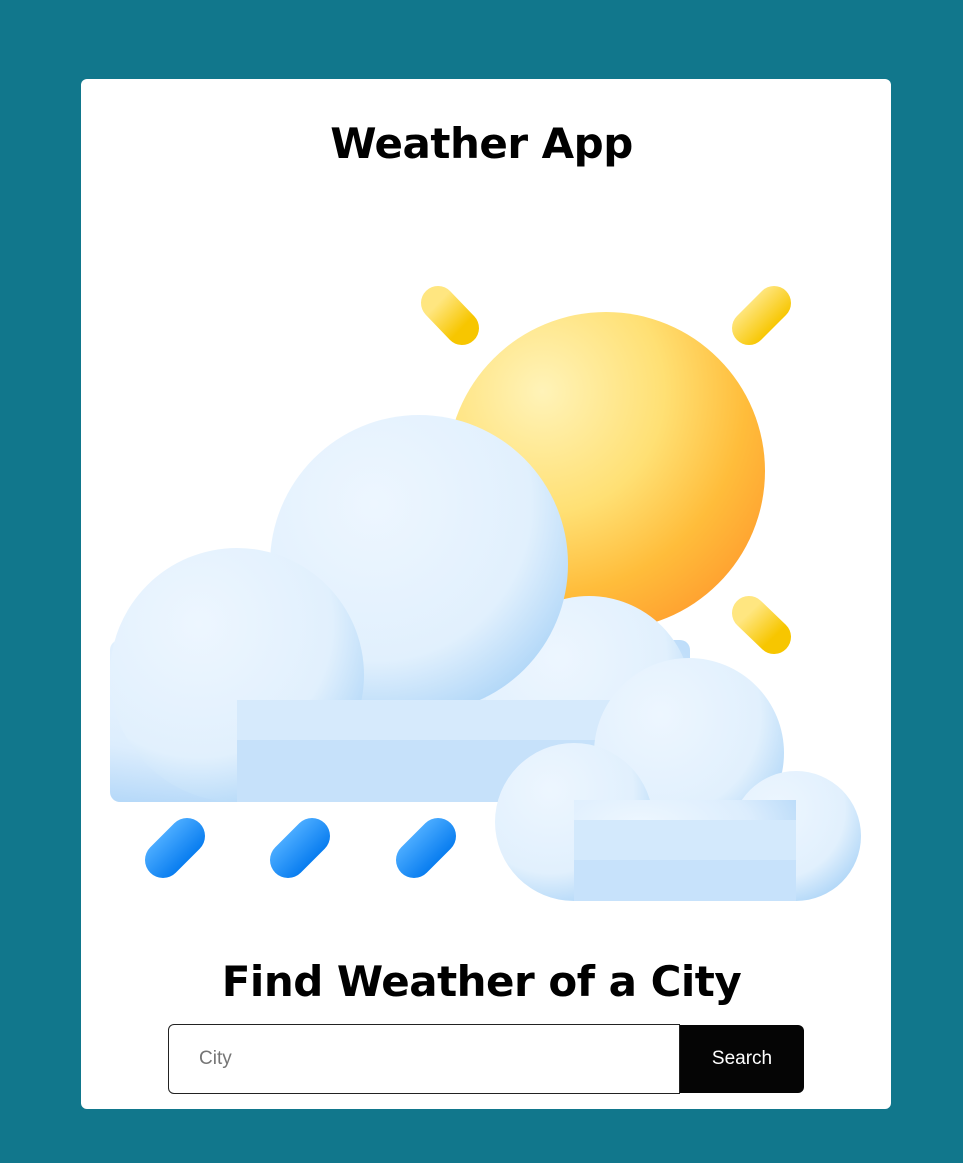 The width and height of the screenshot is (963, 1163). I want to click on search-heading: Find Weather of a City, so click(481, 981).